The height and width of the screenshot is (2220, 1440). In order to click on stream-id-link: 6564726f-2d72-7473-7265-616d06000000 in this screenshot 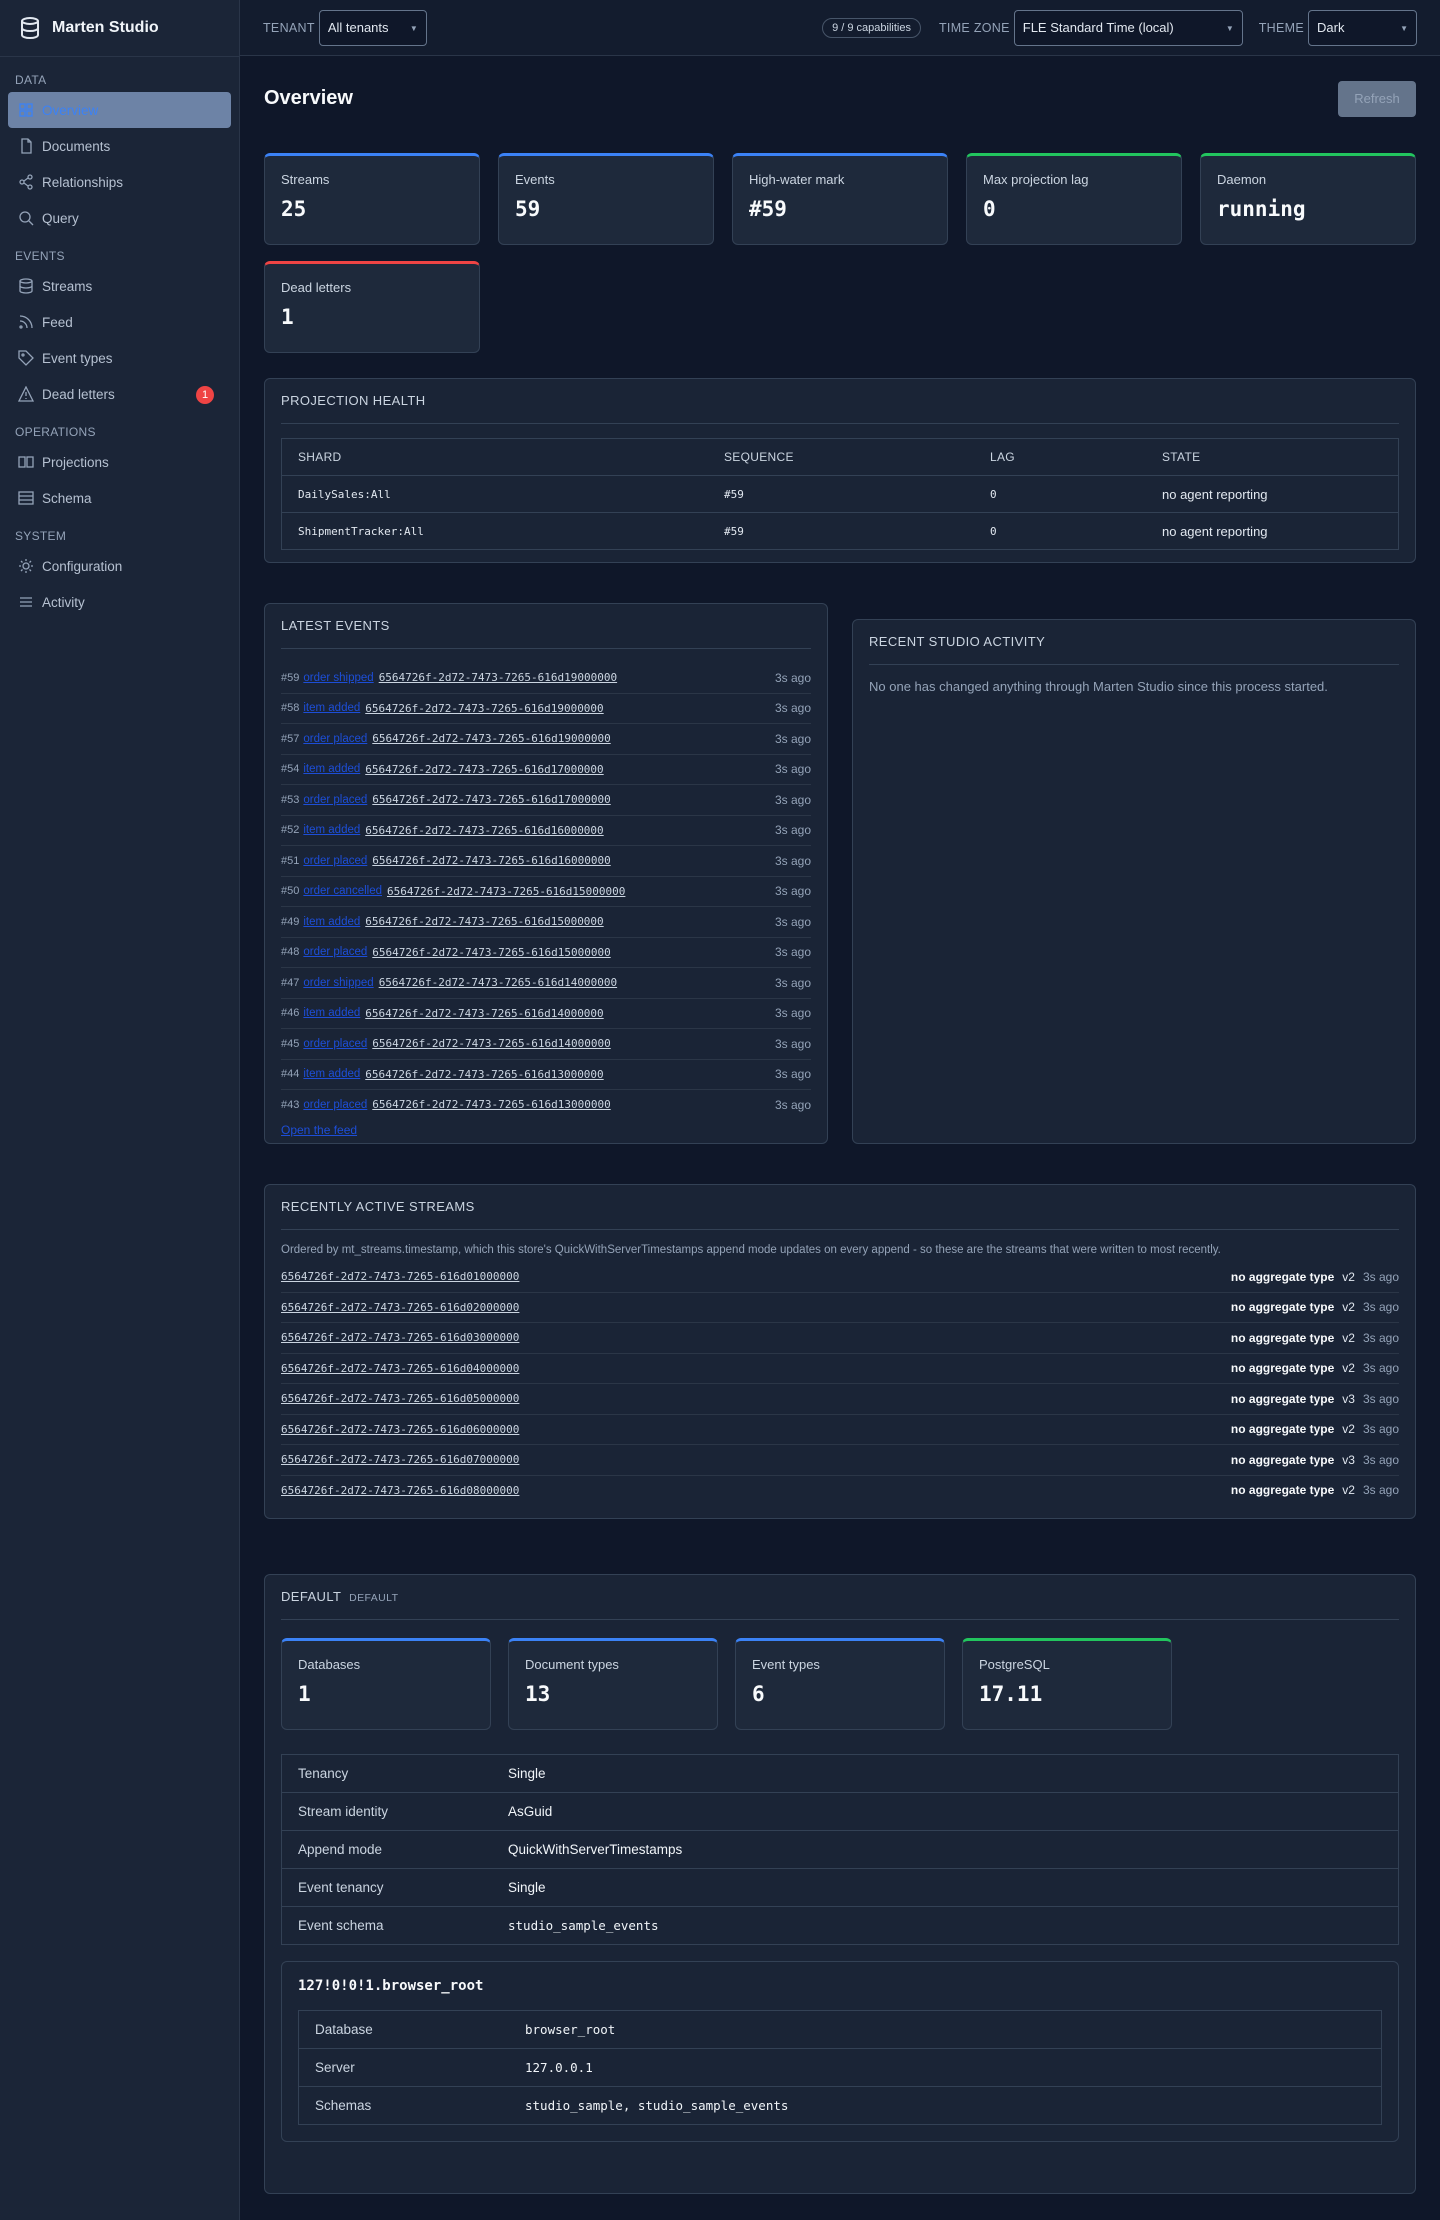, I will do `click(400, 1429)`.